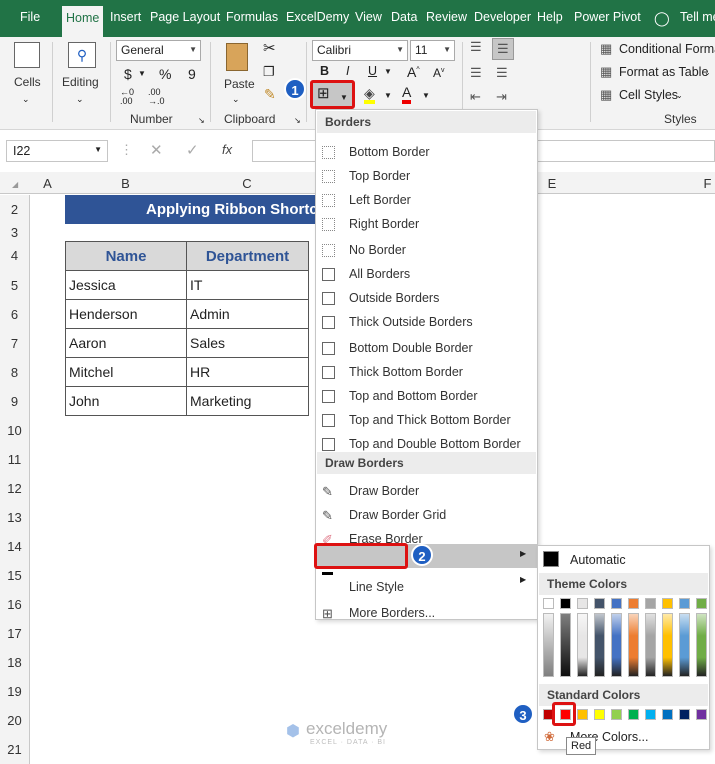  What do you see at coordinates (404, 17) in the screenshot?
I see `tab-data: Data` at bounding box center [404, 17].